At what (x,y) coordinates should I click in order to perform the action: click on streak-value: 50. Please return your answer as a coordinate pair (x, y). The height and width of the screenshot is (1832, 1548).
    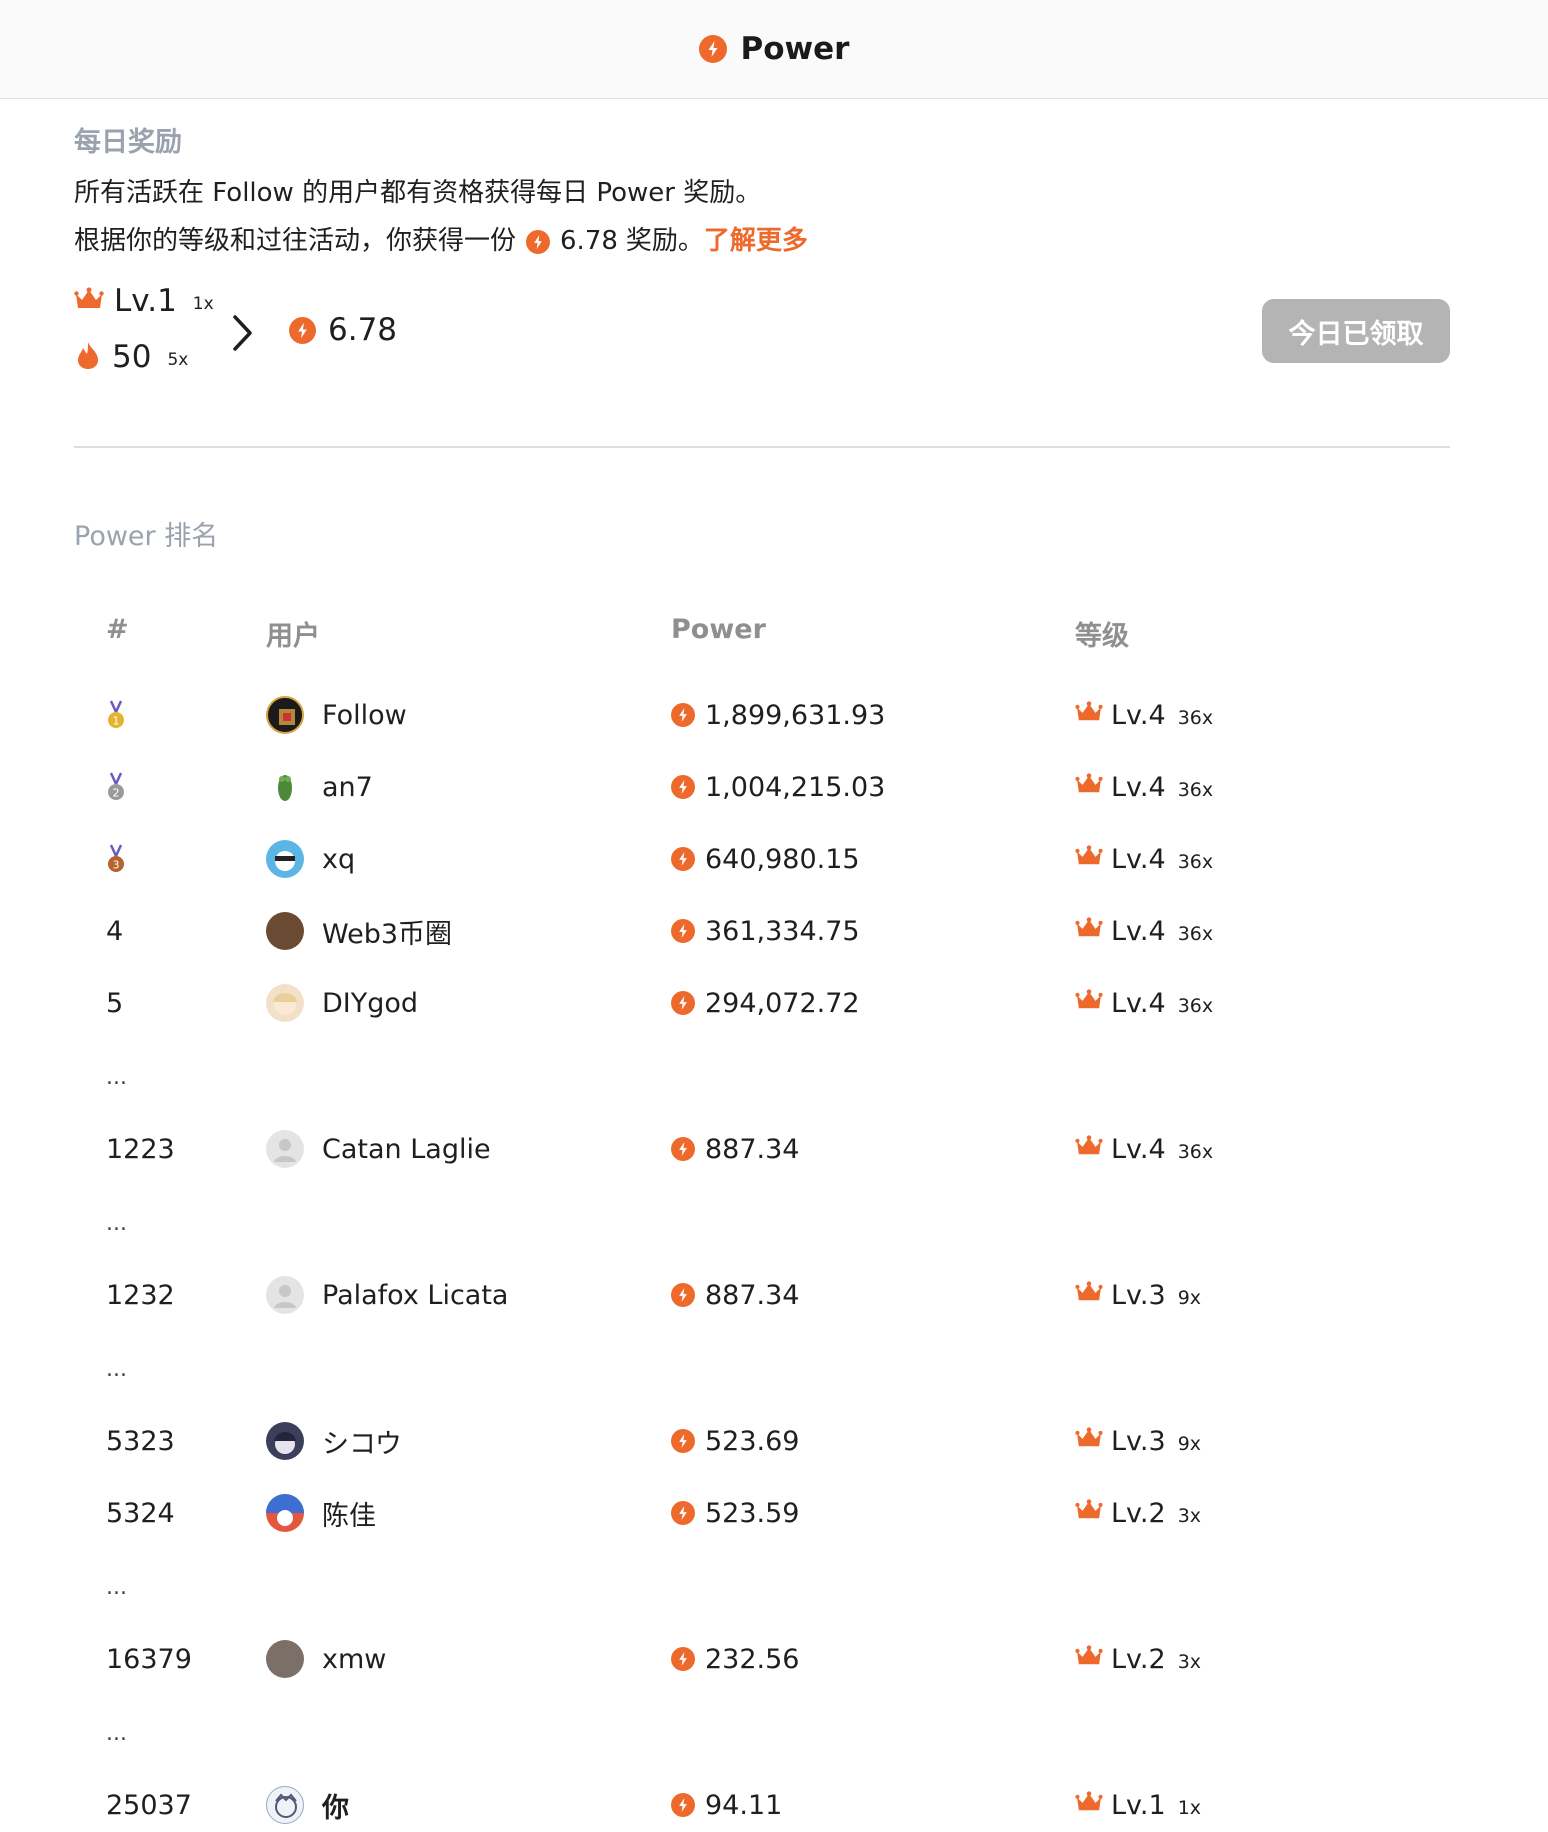
    Looking at the image, I should click on (132, 357).